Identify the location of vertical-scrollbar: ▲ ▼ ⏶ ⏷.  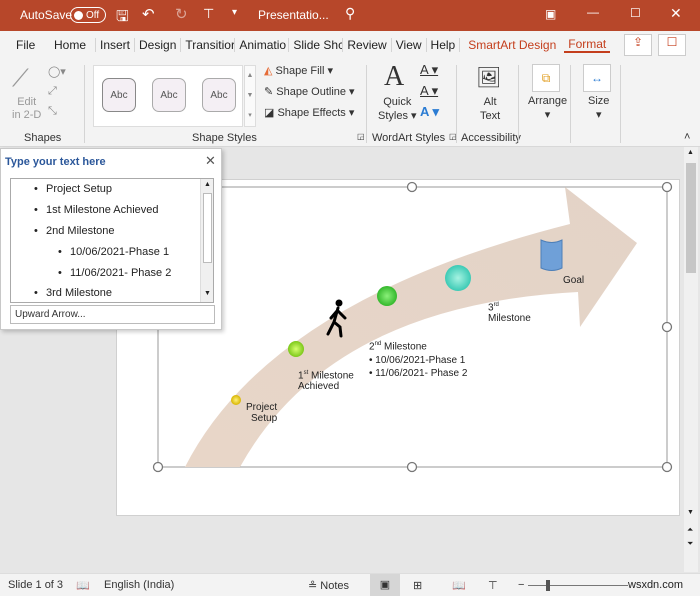
(691, 359).